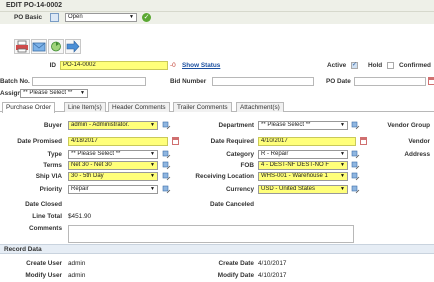 This screenshot has width=434, height=282. I want to click on po-date-field, so click(390, 81).